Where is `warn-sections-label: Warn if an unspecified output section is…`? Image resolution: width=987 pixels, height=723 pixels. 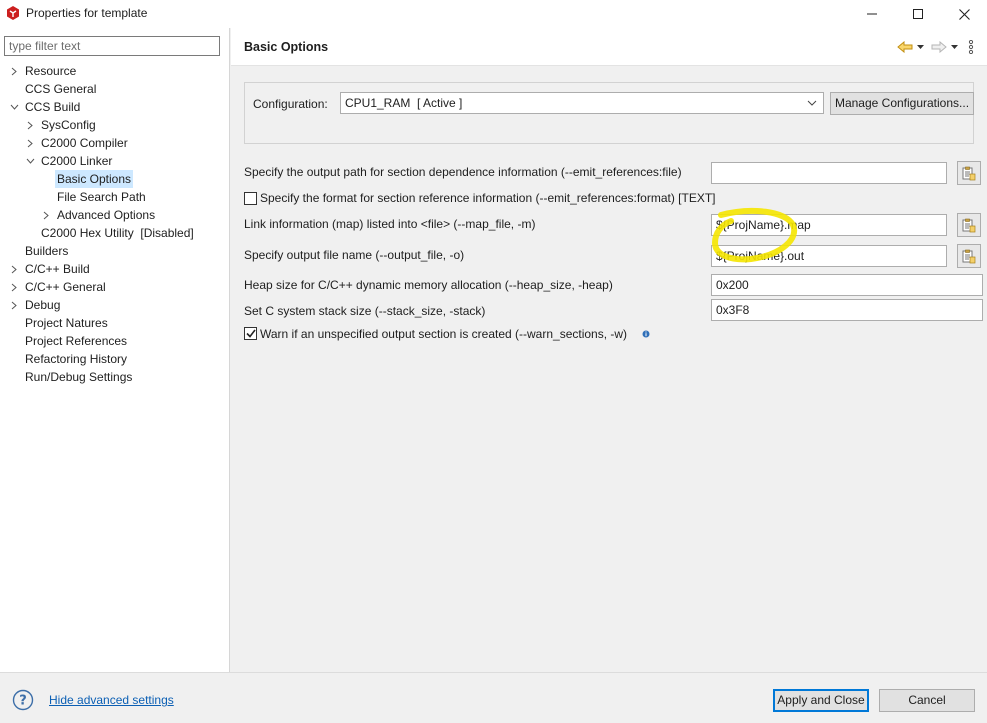 warn-sections-label: Warn if an unspecified output section is… is located at coordinates (444, 334).